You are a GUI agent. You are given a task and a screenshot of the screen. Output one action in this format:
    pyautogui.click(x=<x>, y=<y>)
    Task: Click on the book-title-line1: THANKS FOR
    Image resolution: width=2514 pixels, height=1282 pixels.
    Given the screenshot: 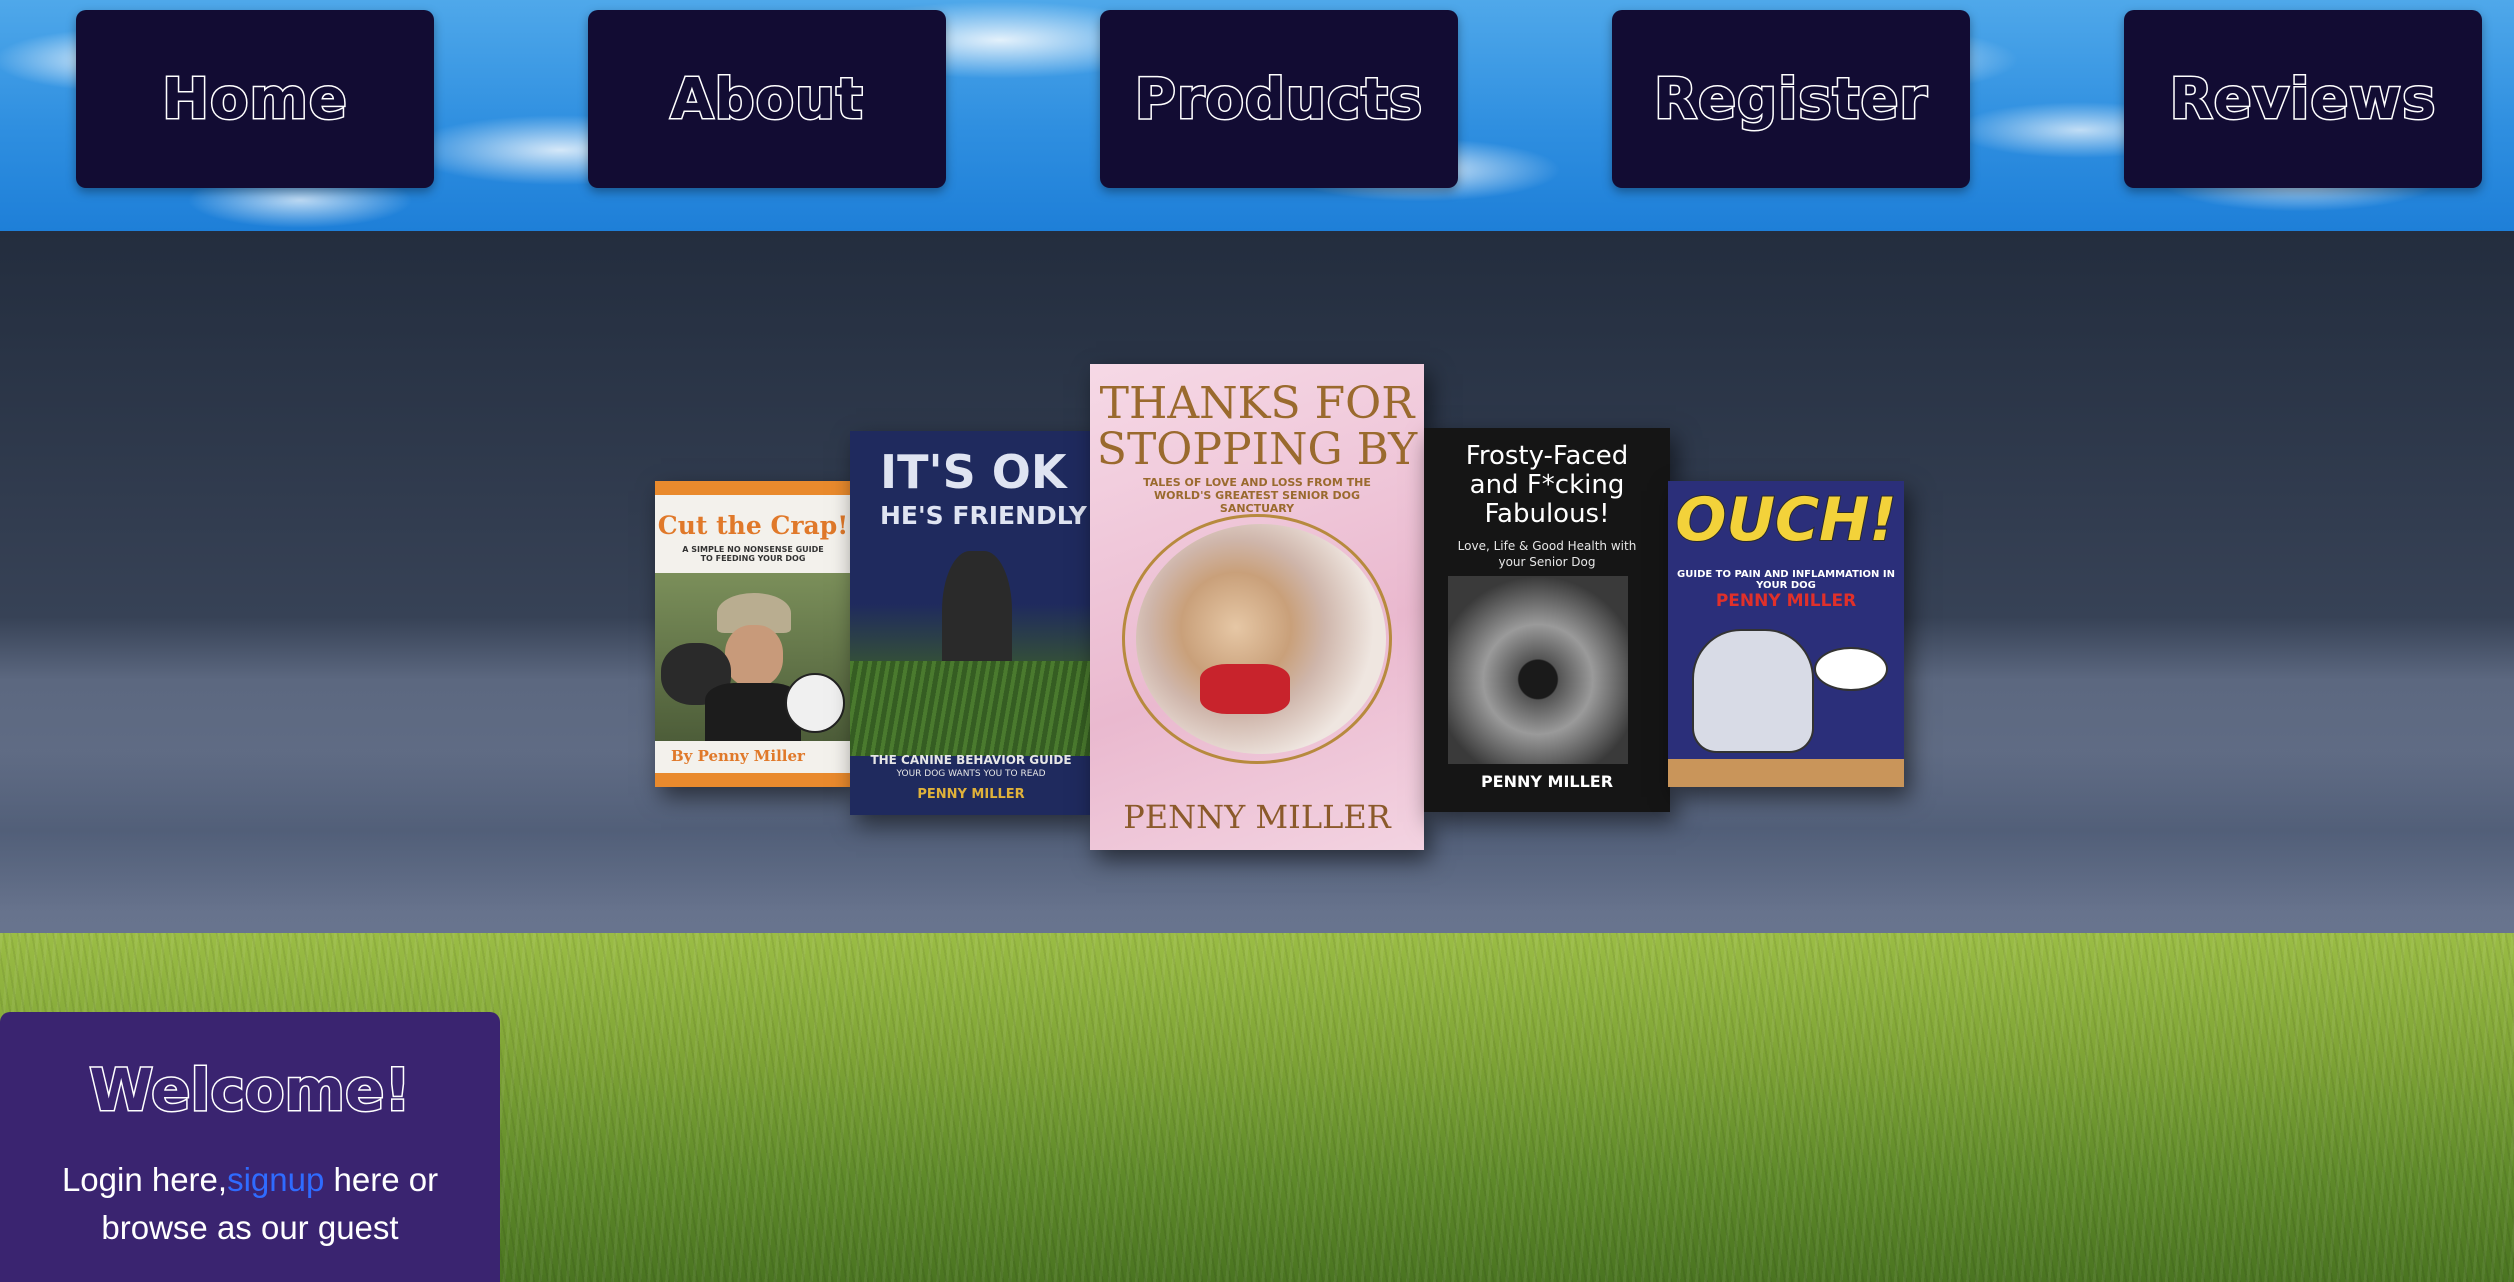 What is the action you would take?
    pyautogui.click(x=1257, y=403)
    